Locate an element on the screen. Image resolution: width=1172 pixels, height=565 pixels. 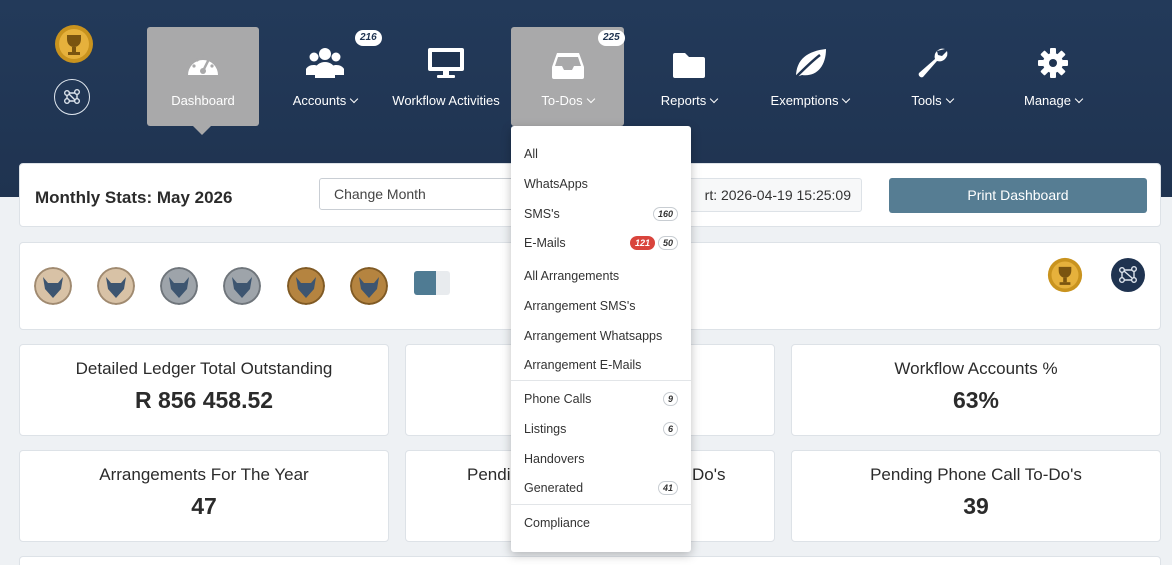
stat-card-value: 47 is located at coordinates (204, 506).